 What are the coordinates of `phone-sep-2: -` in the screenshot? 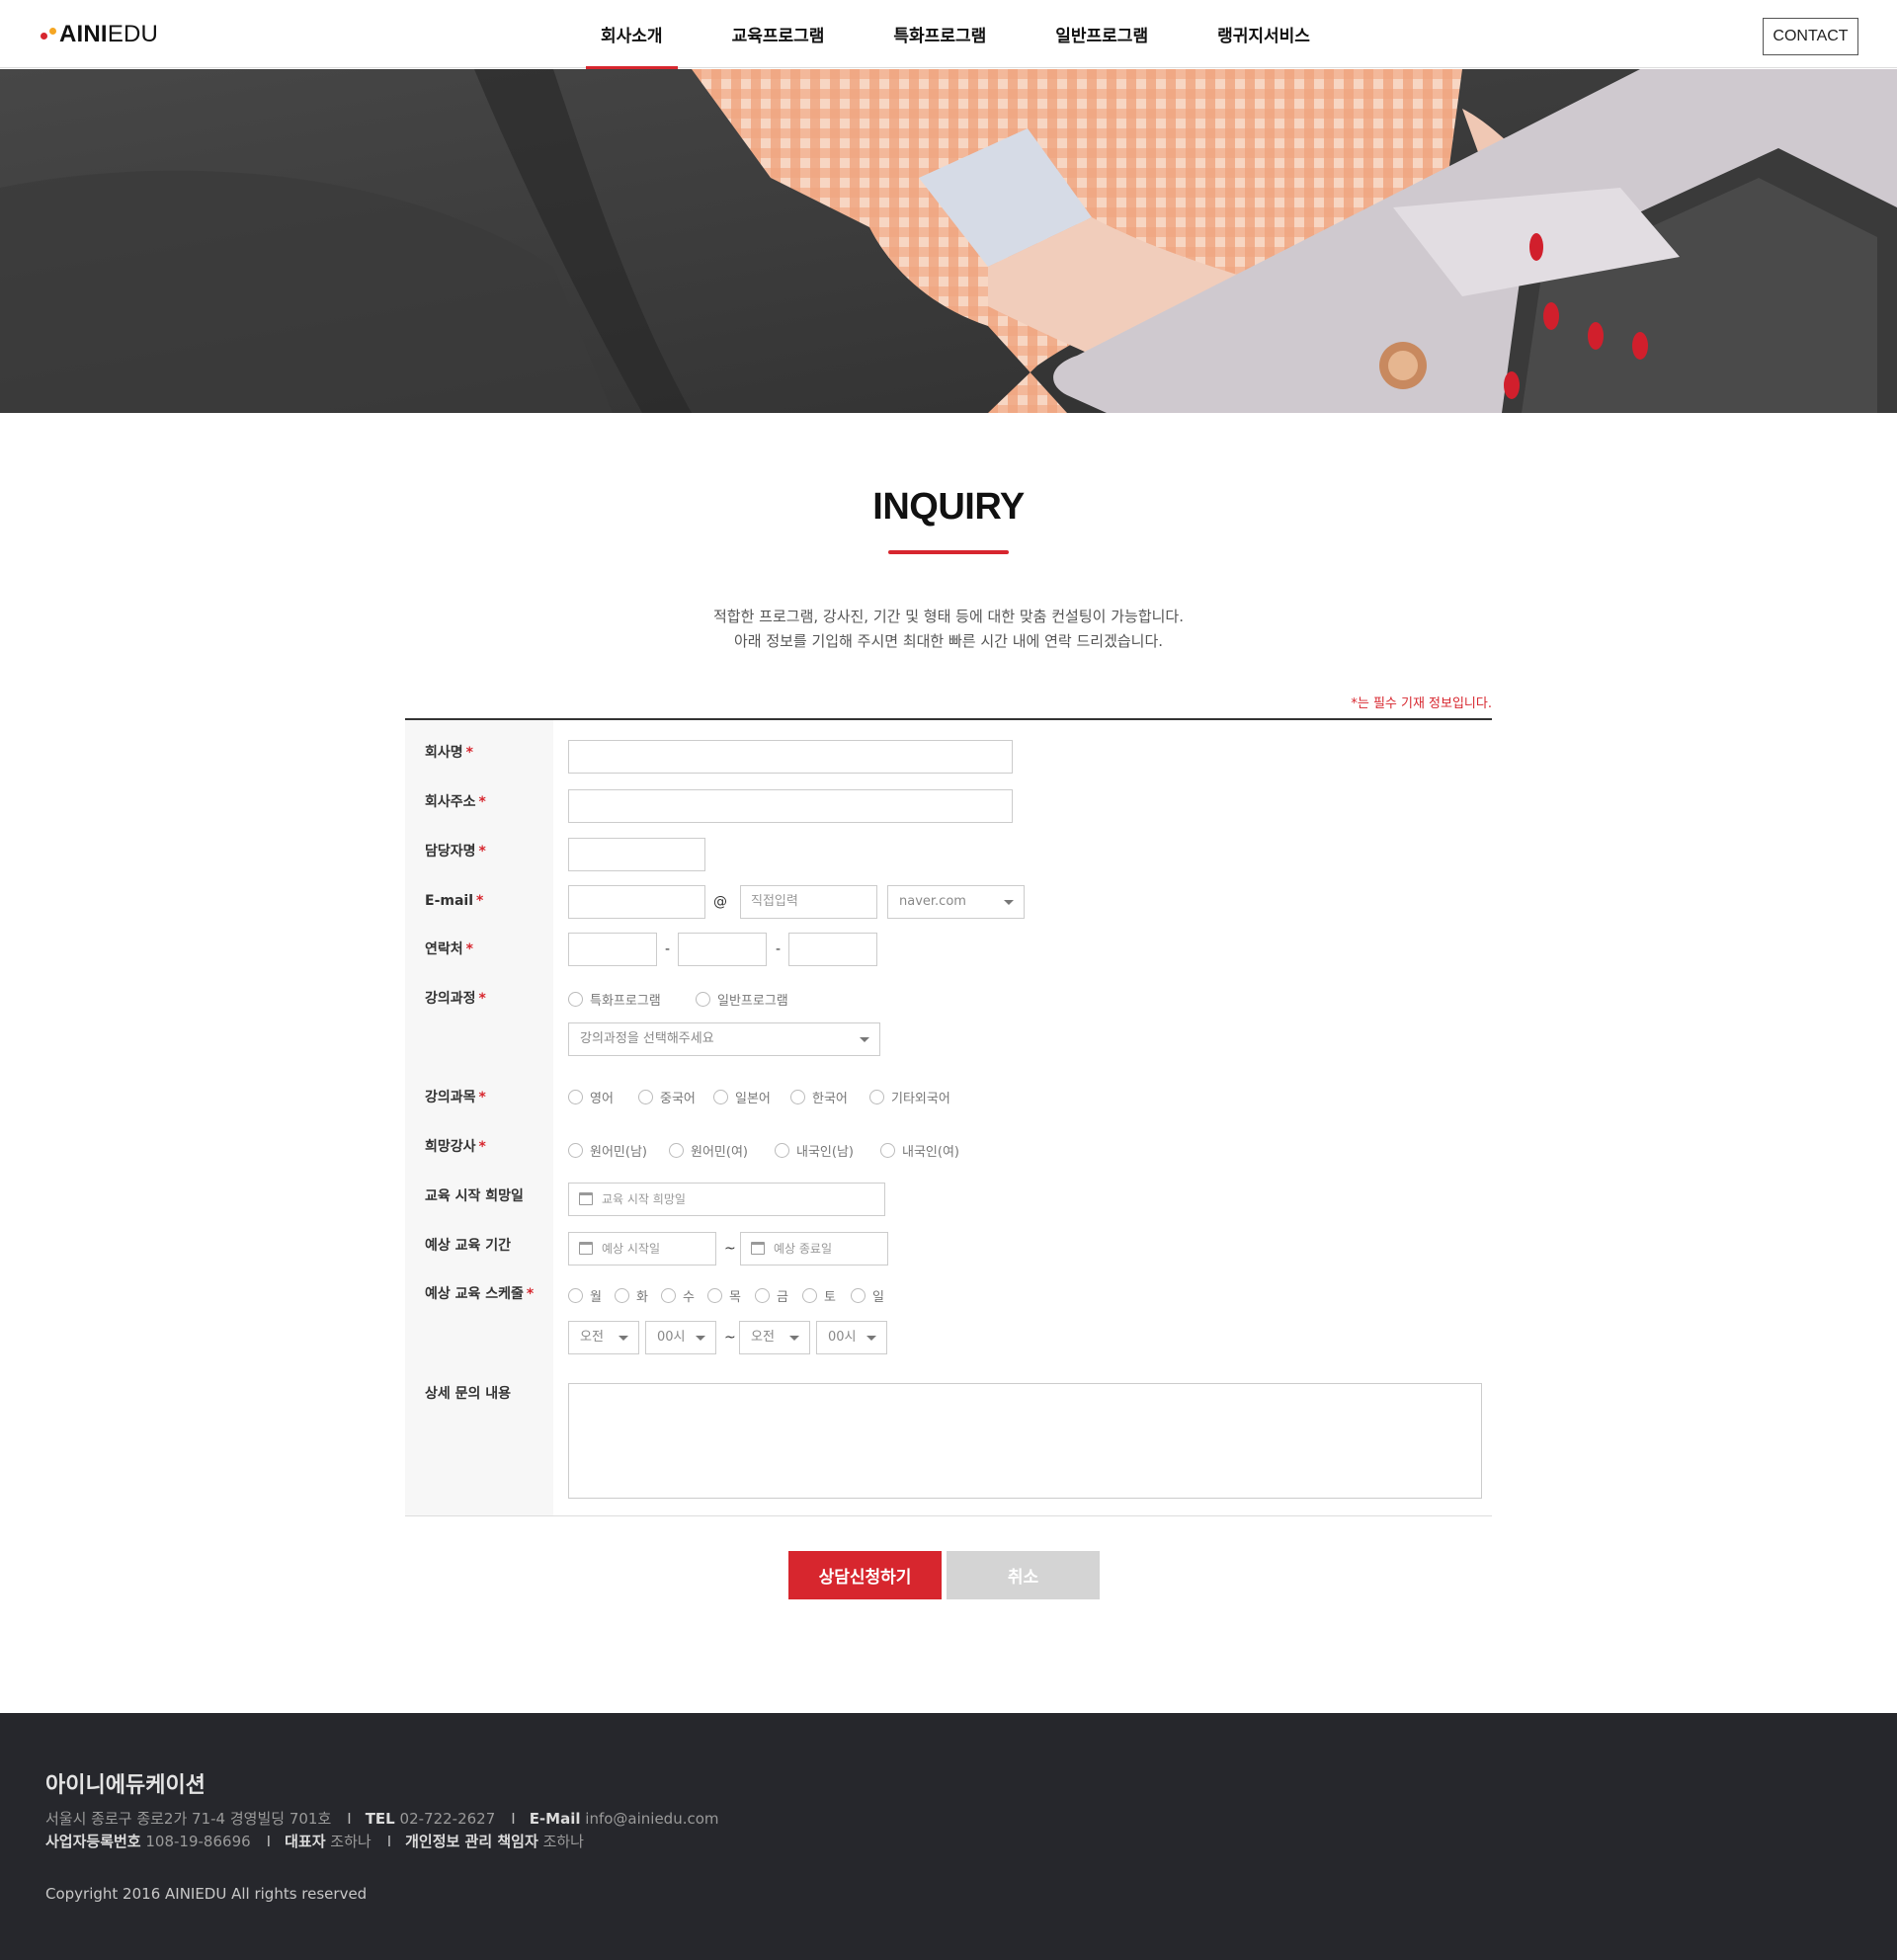 It's located at (779, 949).